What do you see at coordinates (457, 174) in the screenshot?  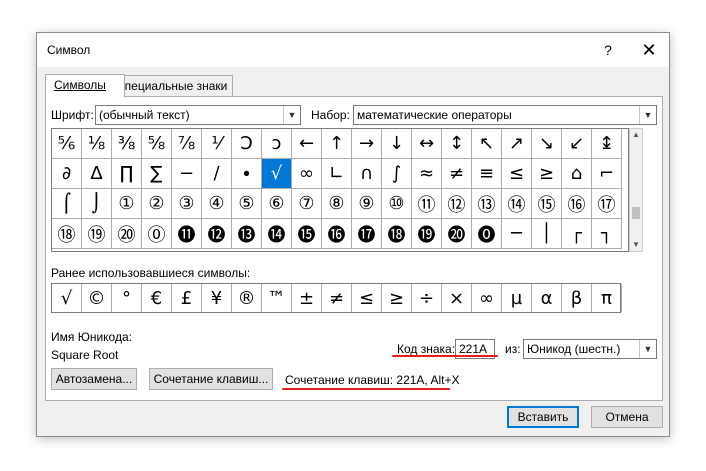 I see `symbol-cell: ≠` at bounding box center [457, 174].